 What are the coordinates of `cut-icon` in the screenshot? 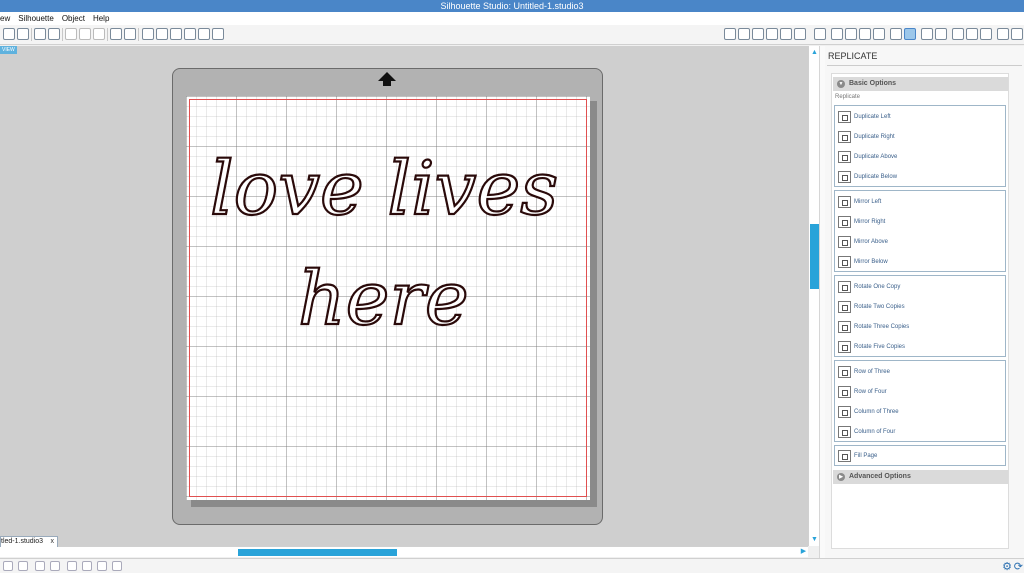 It's located at (99, 34).